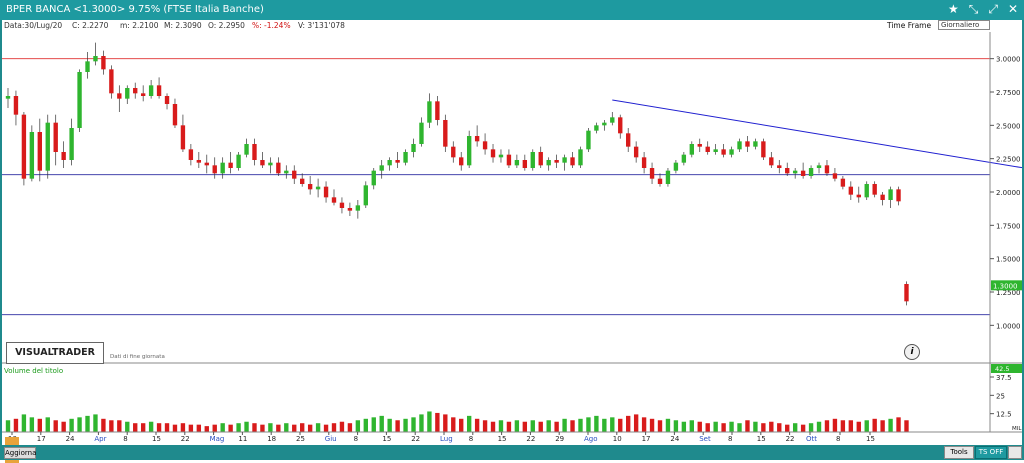  What do you see at coordinates (514, 421) in the screenshot?
I see `volume-bars` at bounding box center [514, 421].